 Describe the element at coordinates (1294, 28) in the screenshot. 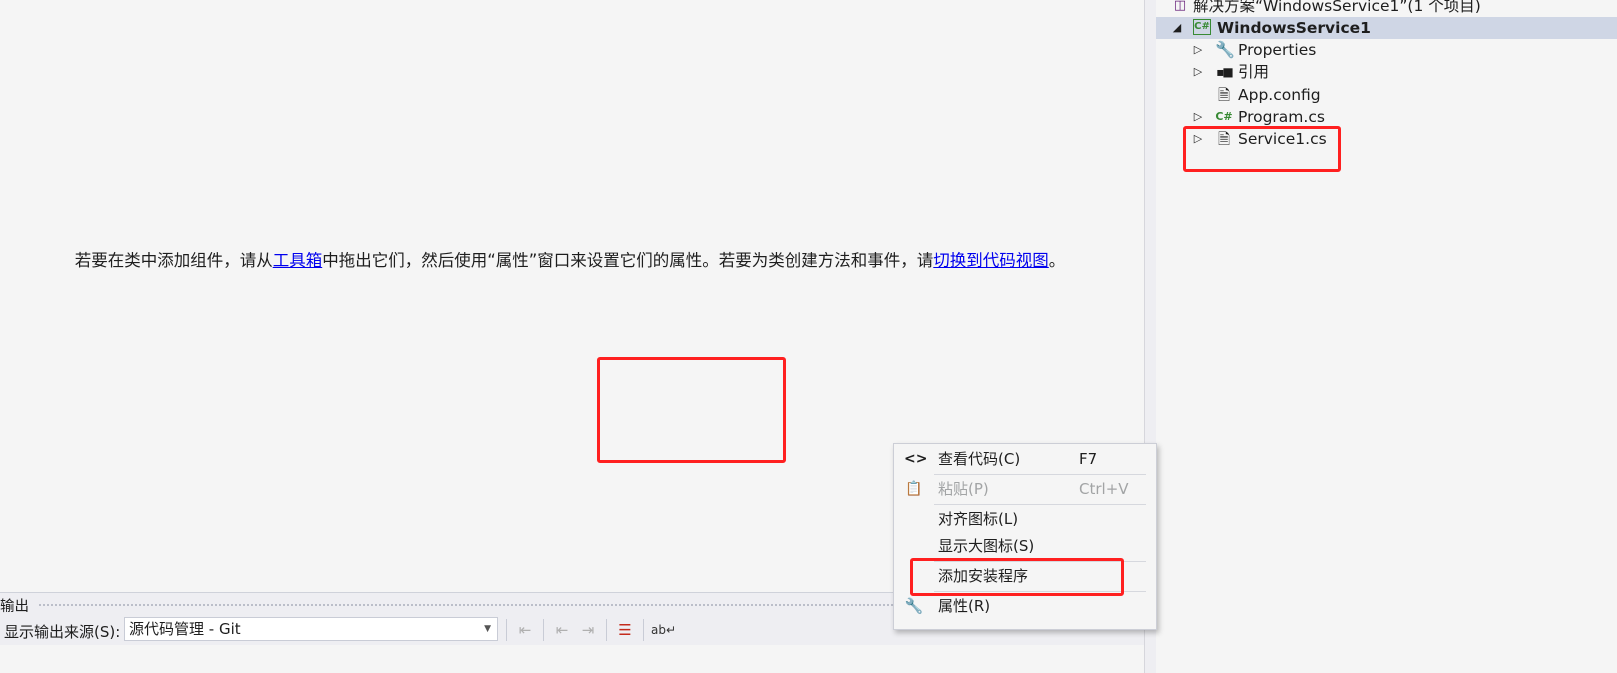

I see `project-label: WindowsService1` at that location.